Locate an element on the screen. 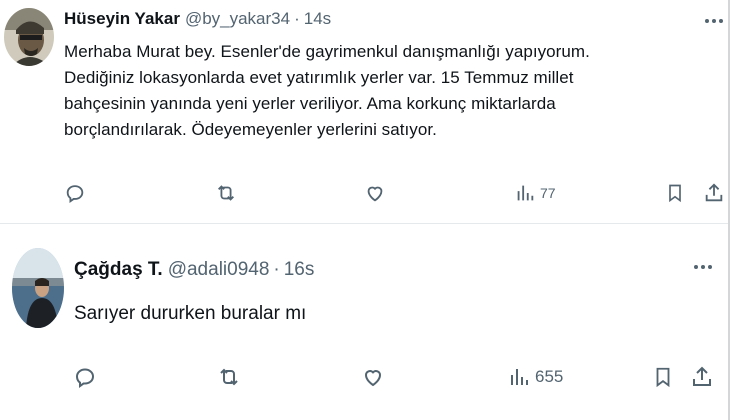 The height and width of the screenshot is (420, 730). author-name: Çağdaş T. is located at coordinates (118, 270).